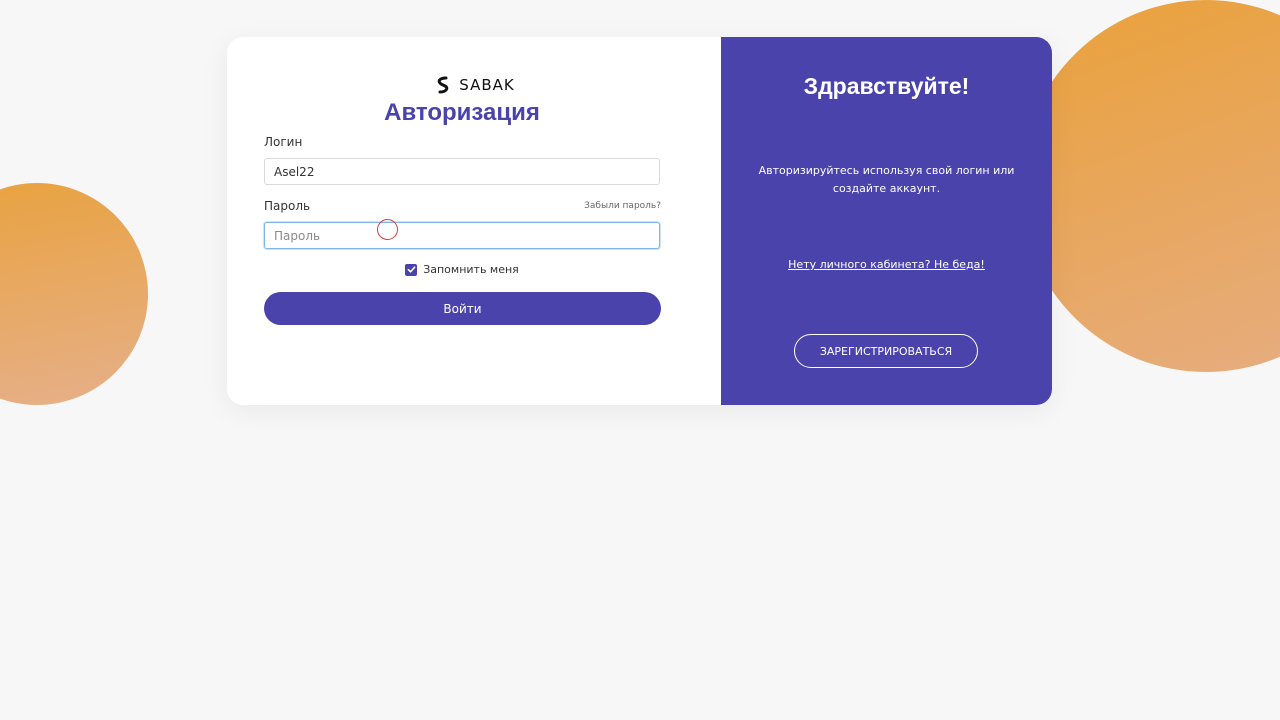  Describe the element at coordinates (886, 264) in the screenshot. I see `no-account-link: Нету личного кабинета? Не беда!` at that location.